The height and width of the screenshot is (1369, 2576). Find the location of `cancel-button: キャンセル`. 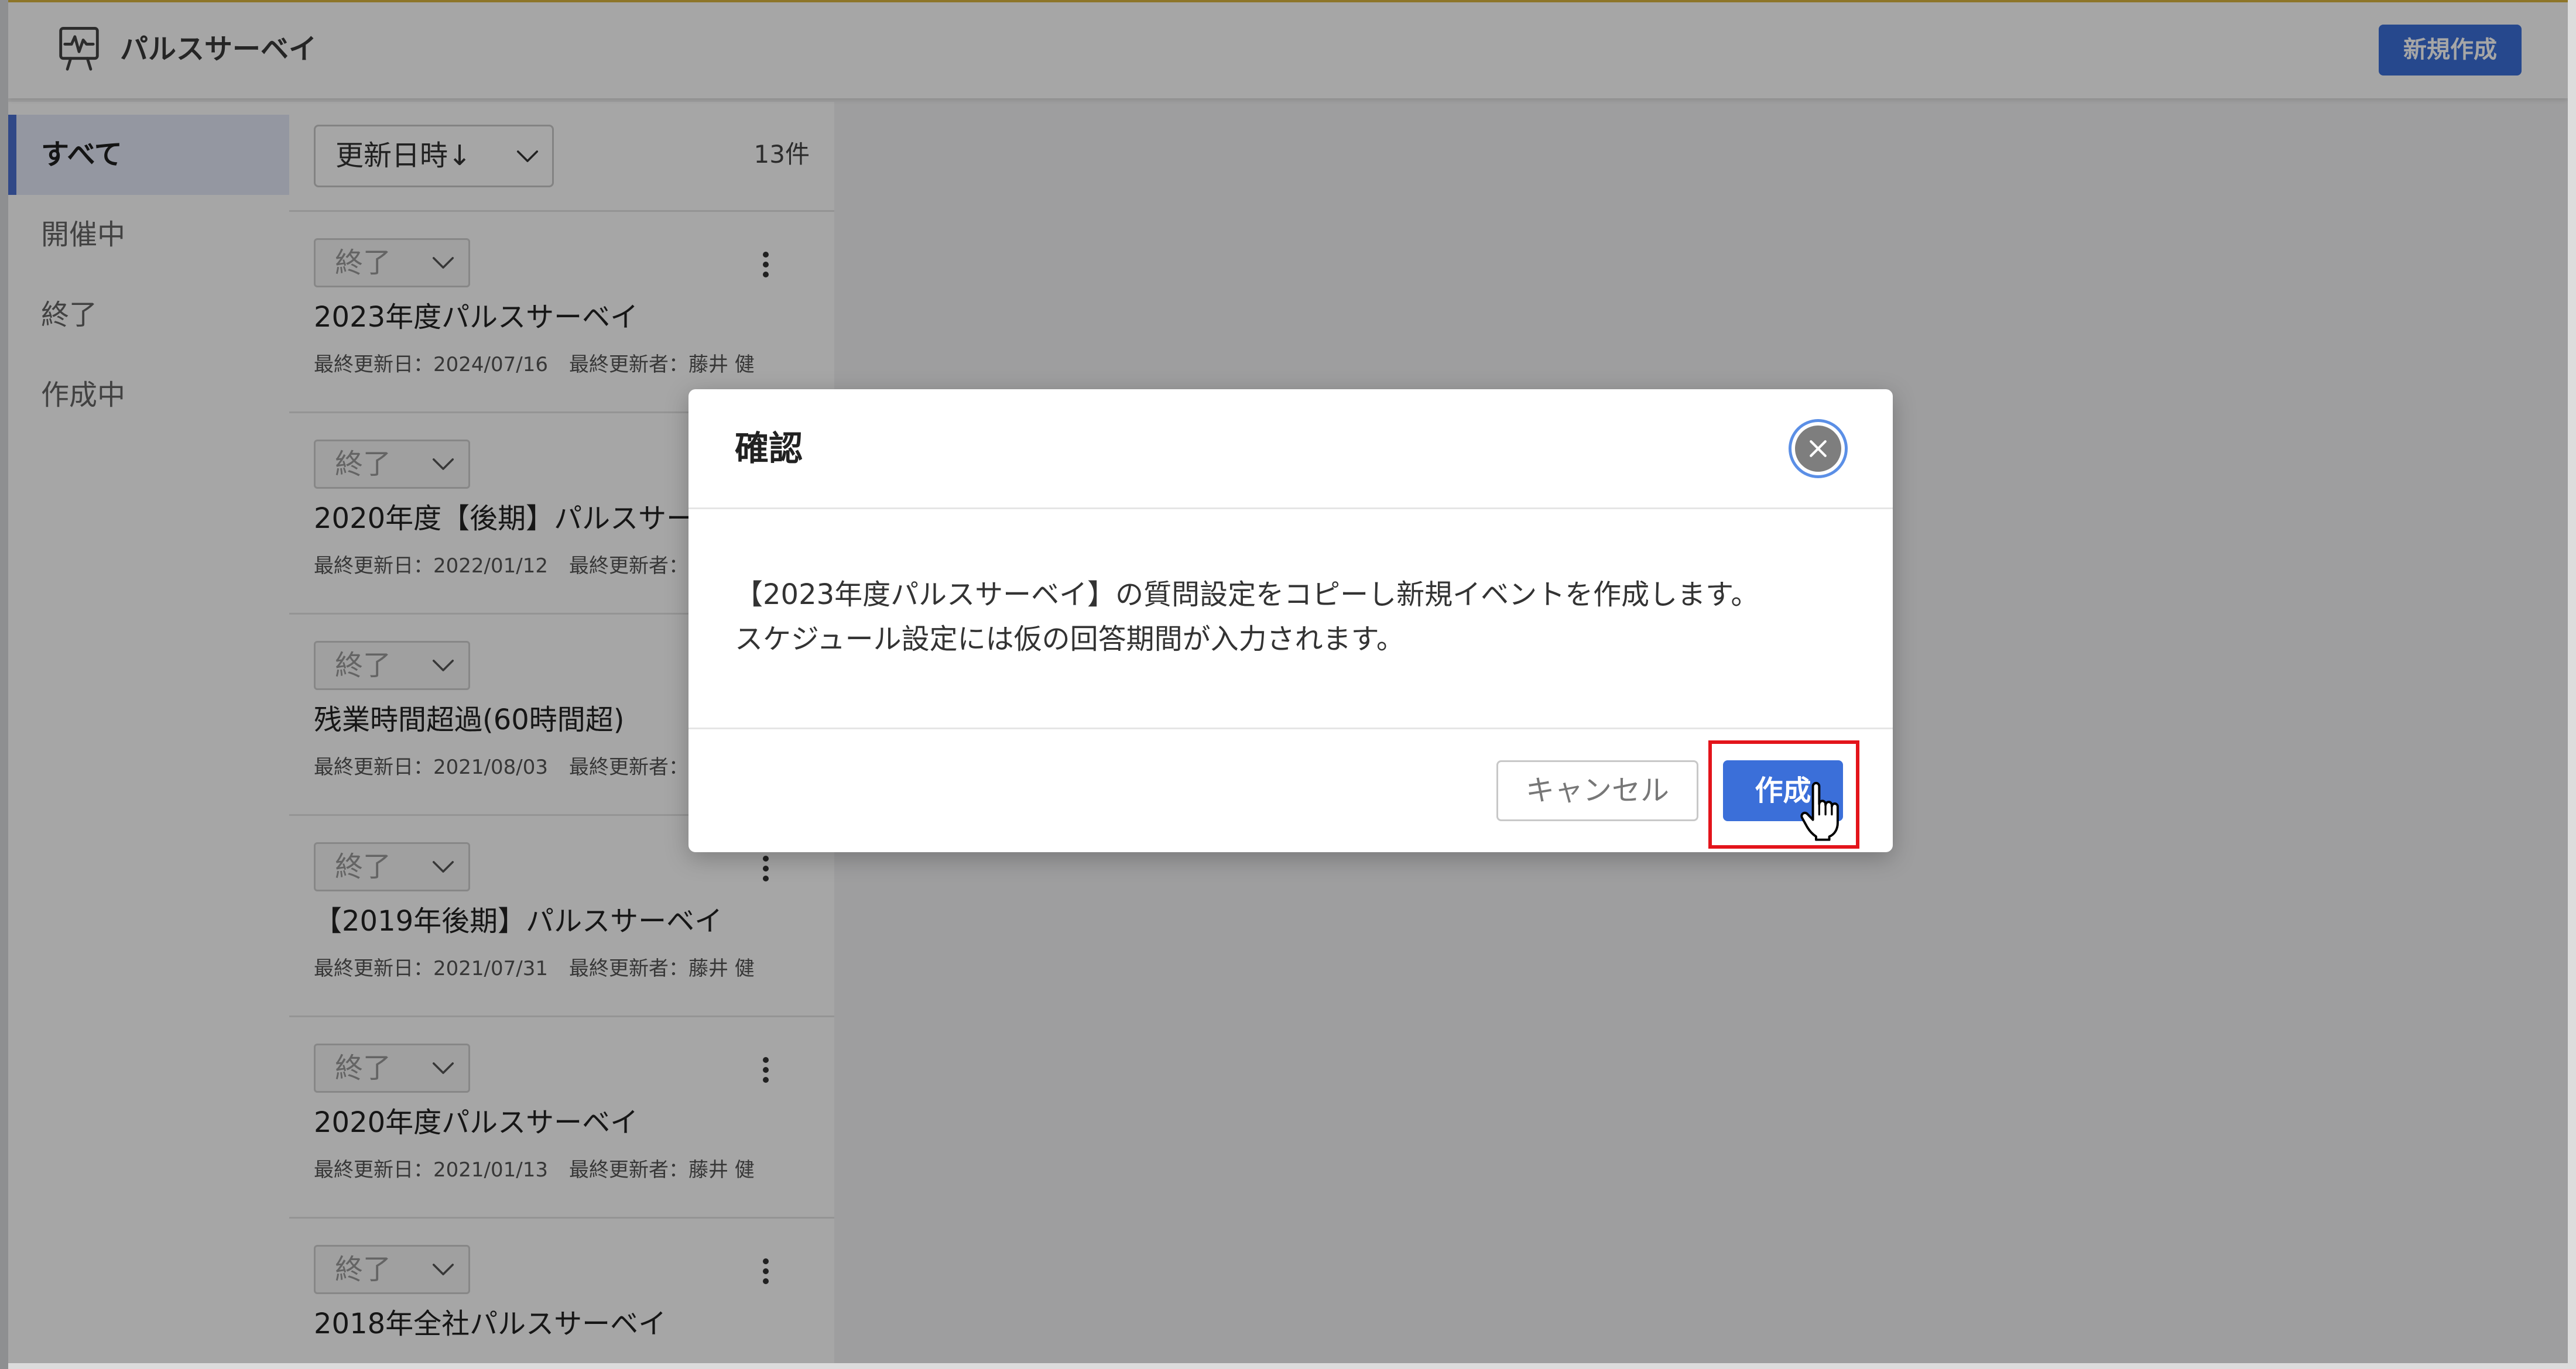

cancel-button: キャンセル is located at coordinates (1597, 790).